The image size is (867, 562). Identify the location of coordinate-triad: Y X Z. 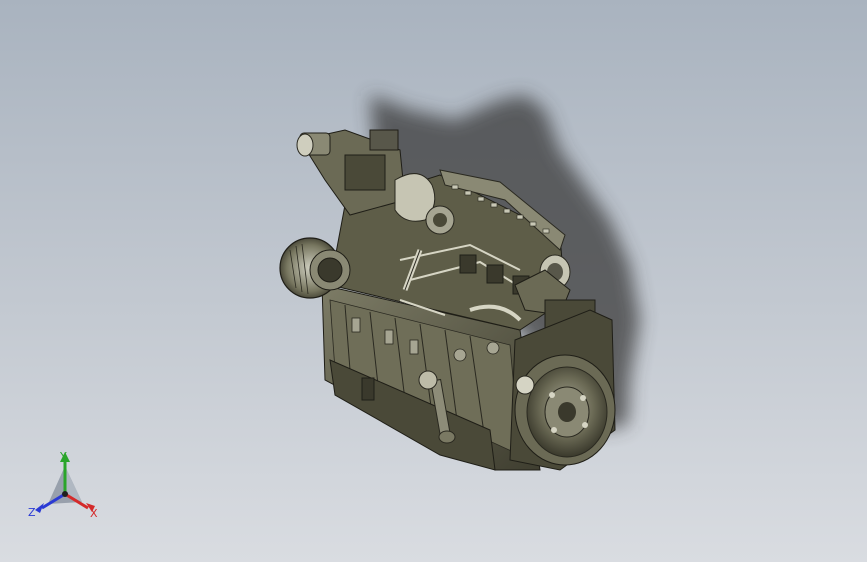
(63, 485).